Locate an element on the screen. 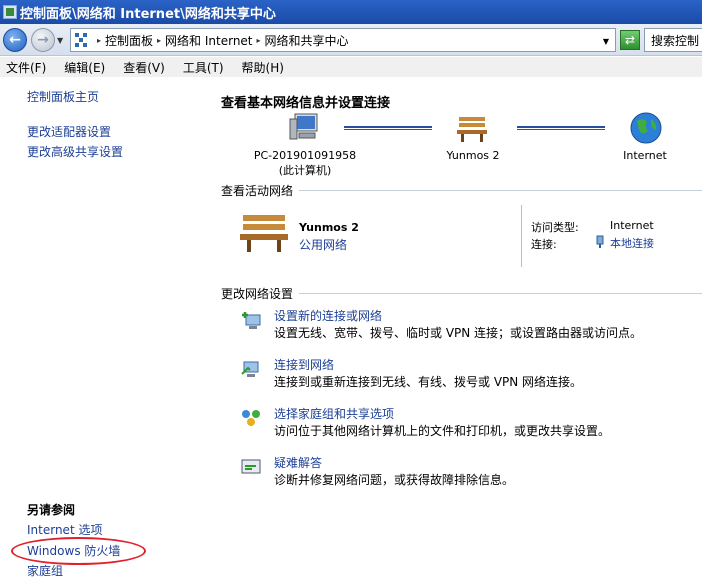 The image size is (702, 586). access-type-value: Internet is located at coordinates (632, 225).